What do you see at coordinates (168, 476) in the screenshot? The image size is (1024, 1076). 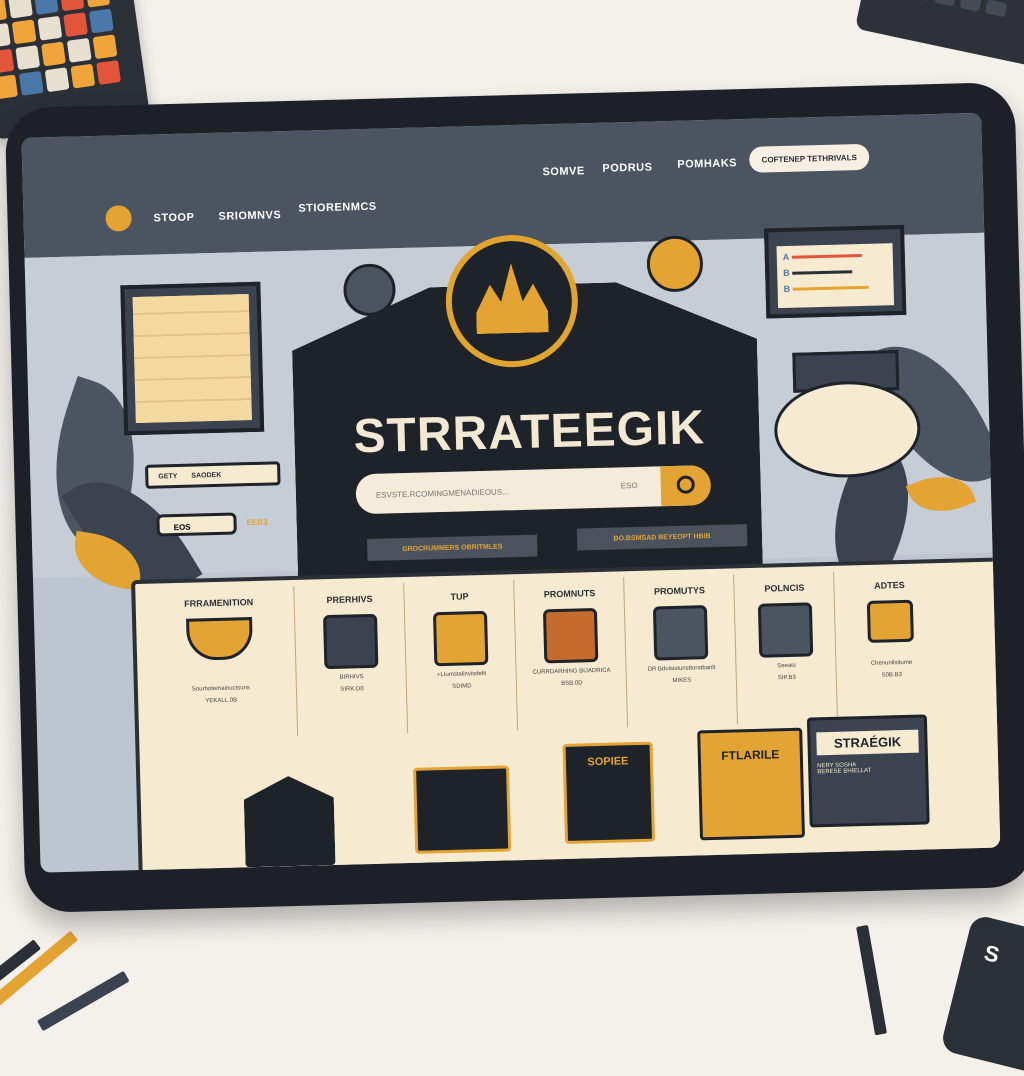 I see `label-a: GETY` at bounding box center [168, 476].